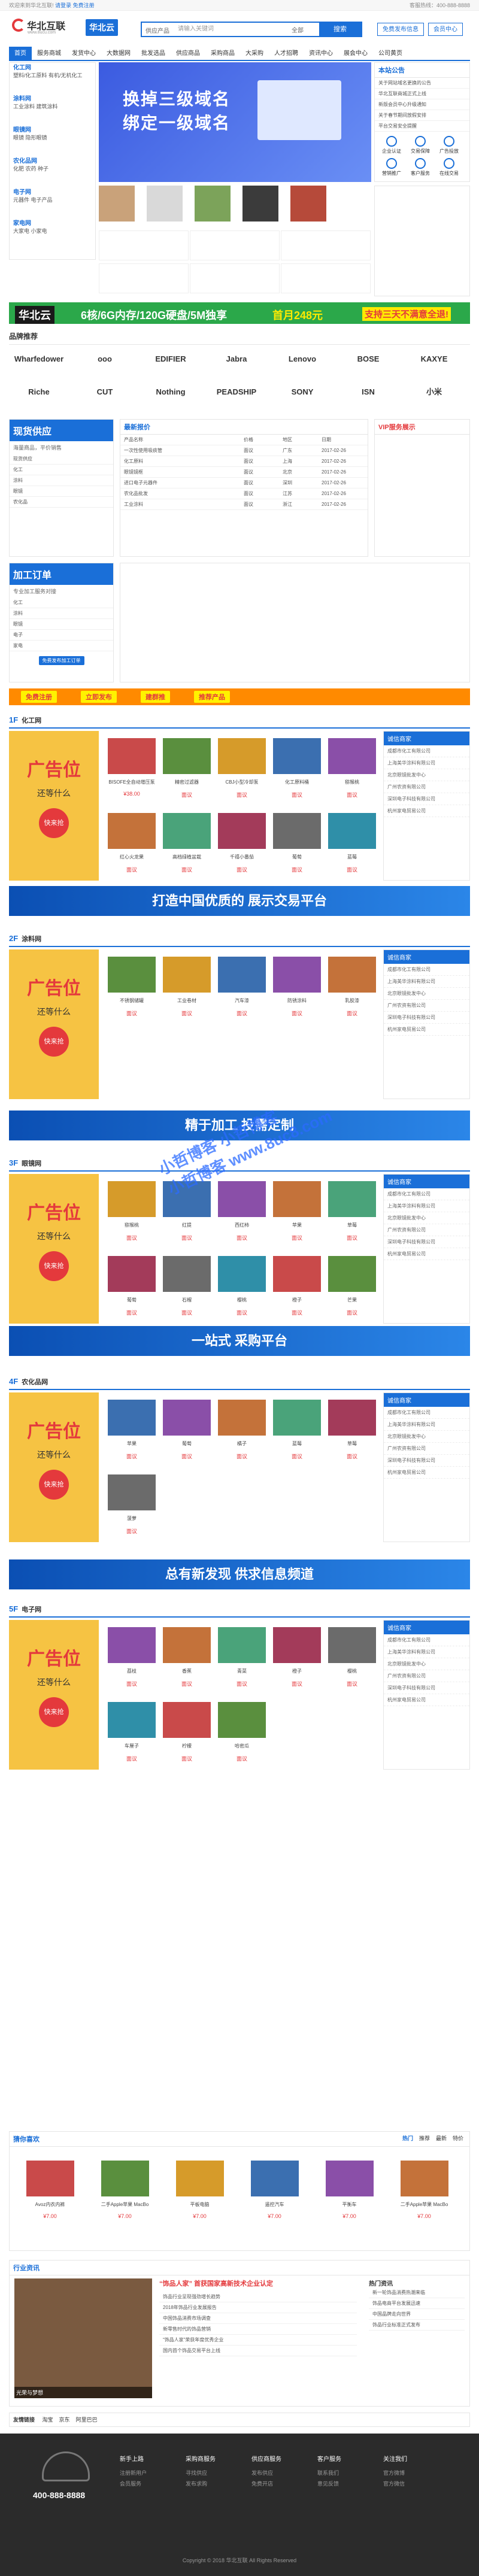  I want to click on quote-row: 一次性使用吸痰管 面议 广东 2017-02-26, so click(244, 450).